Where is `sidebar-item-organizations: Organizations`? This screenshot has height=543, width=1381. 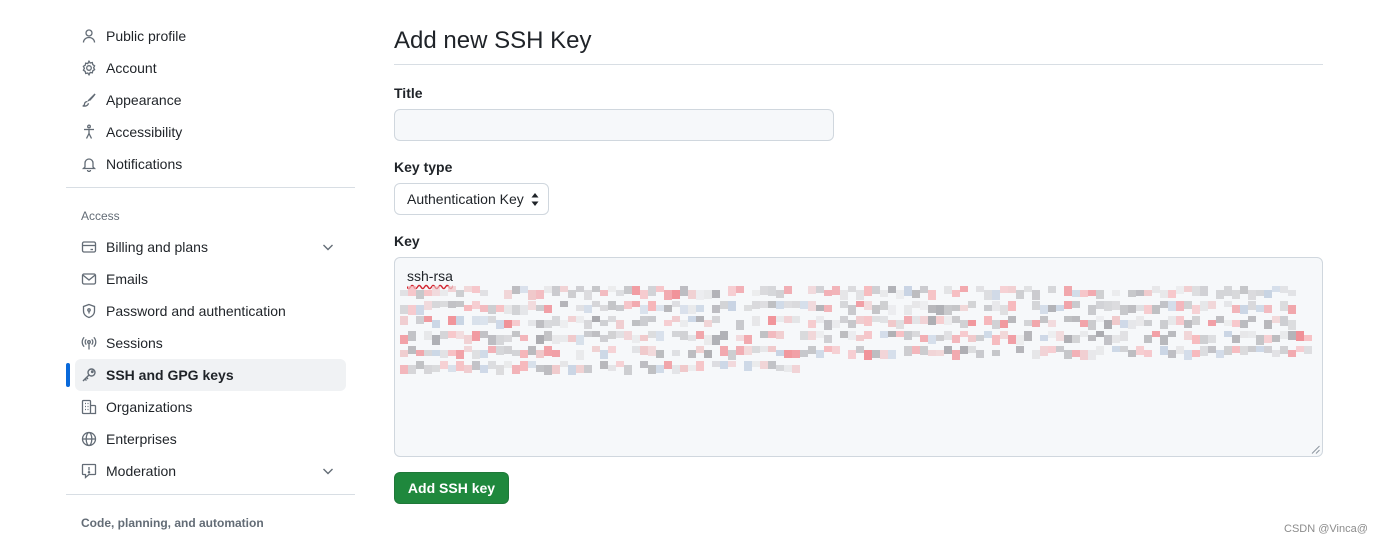
sidebar-item-organizations: Organizations is located at coordinates (210, 407).